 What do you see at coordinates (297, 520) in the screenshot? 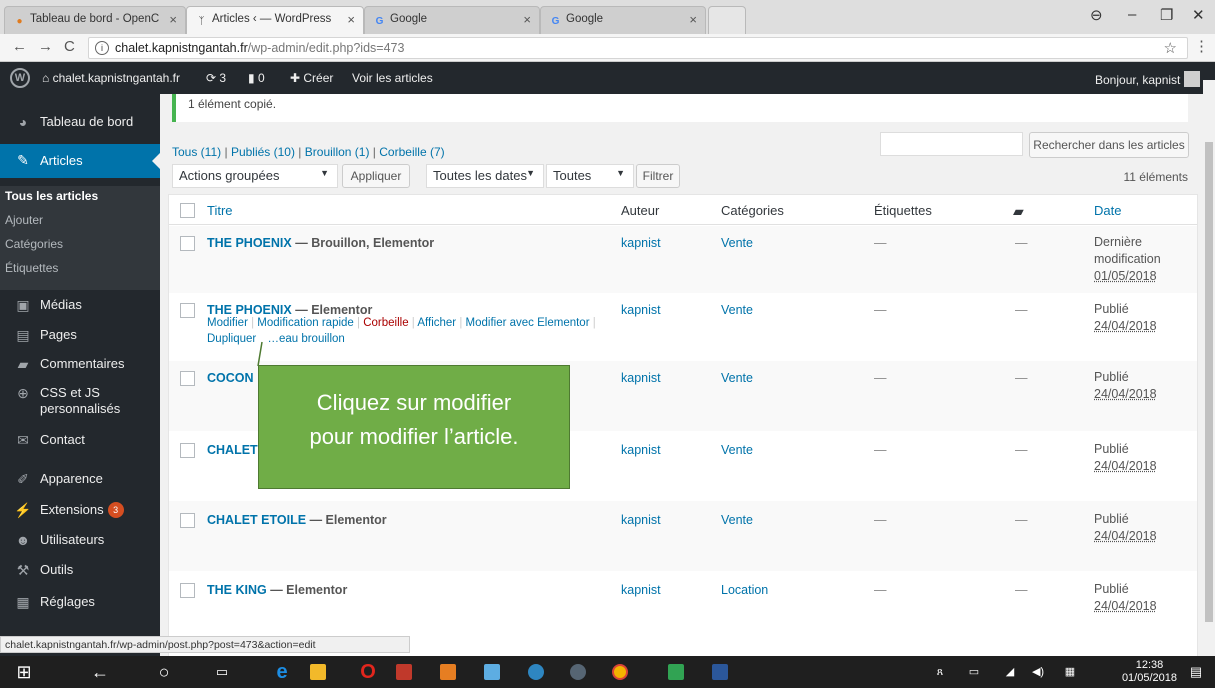
I see `post-title-link: CHALET ETOILE — Elementor` at bounding box center [297, 520].